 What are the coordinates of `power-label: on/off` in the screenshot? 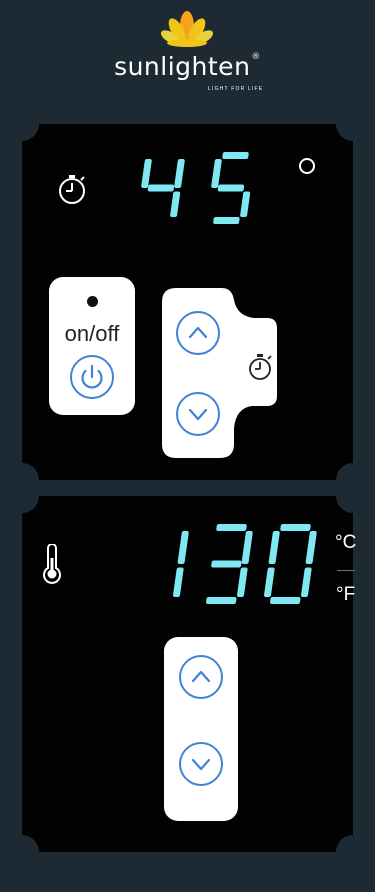 It's located at (92, 333).